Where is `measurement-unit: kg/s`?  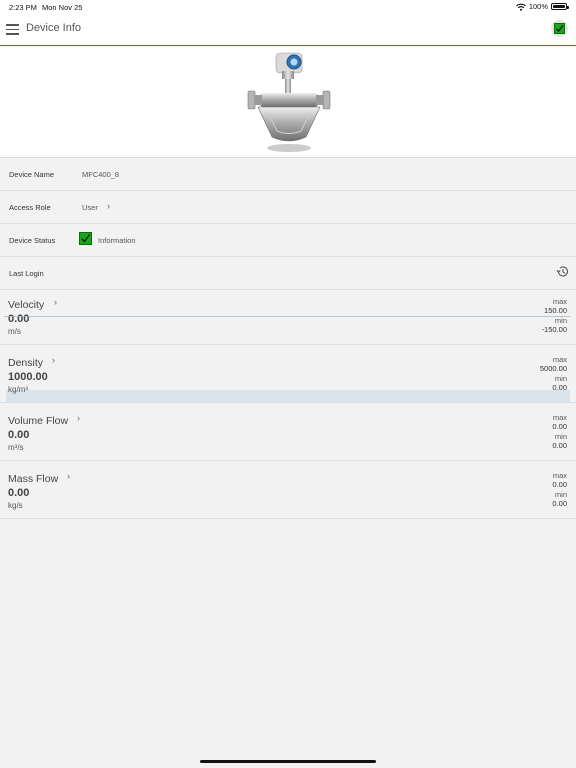 measurement-unit: kg/s is located at coordinates (15, 505).